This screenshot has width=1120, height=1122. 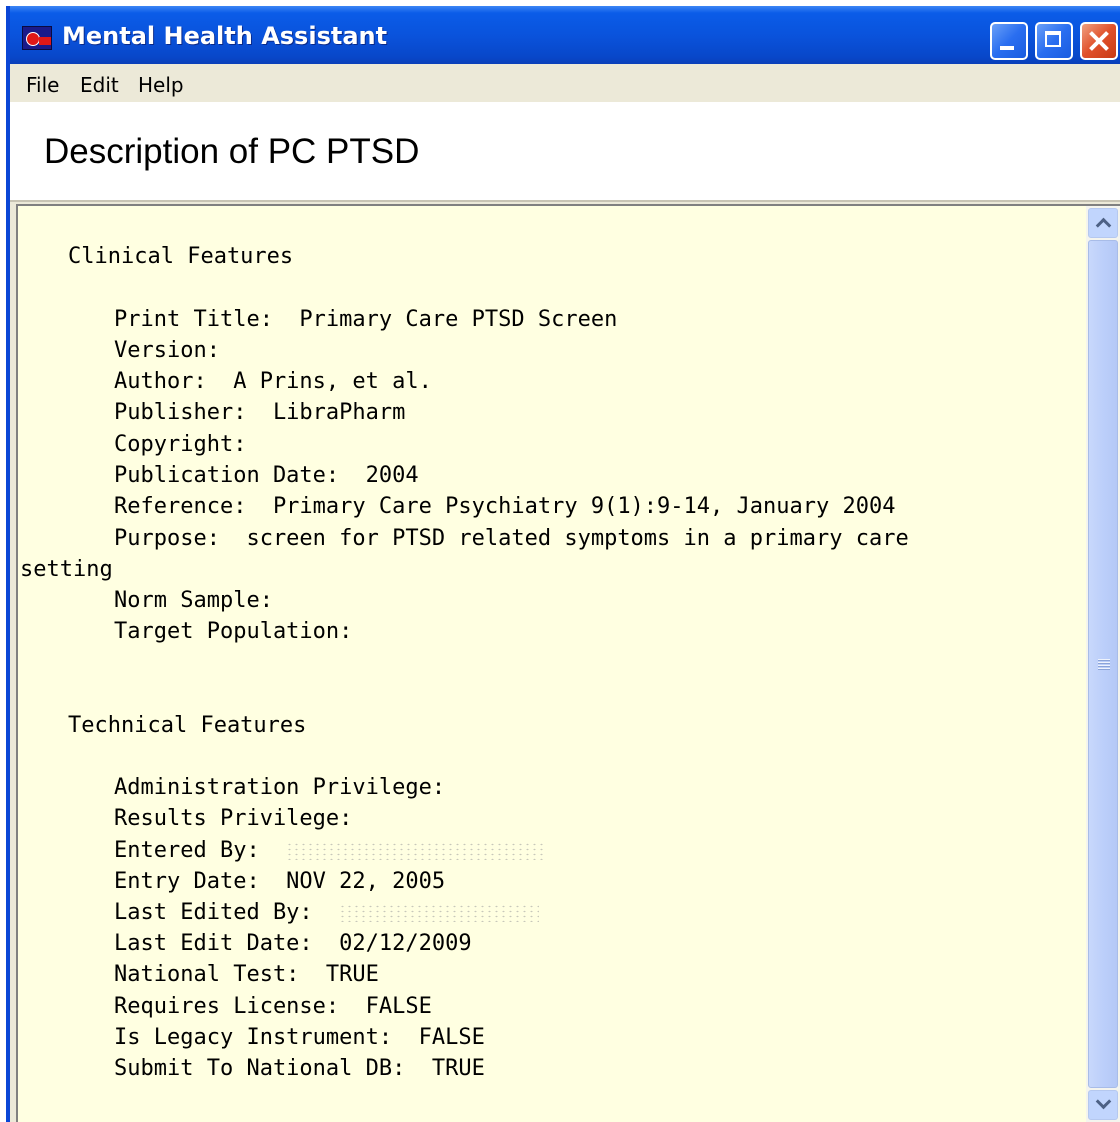 What do you see at coordinates (161, 85) in the screenshot?
I see `menu-help: Help` at bounding box center [161, 85].